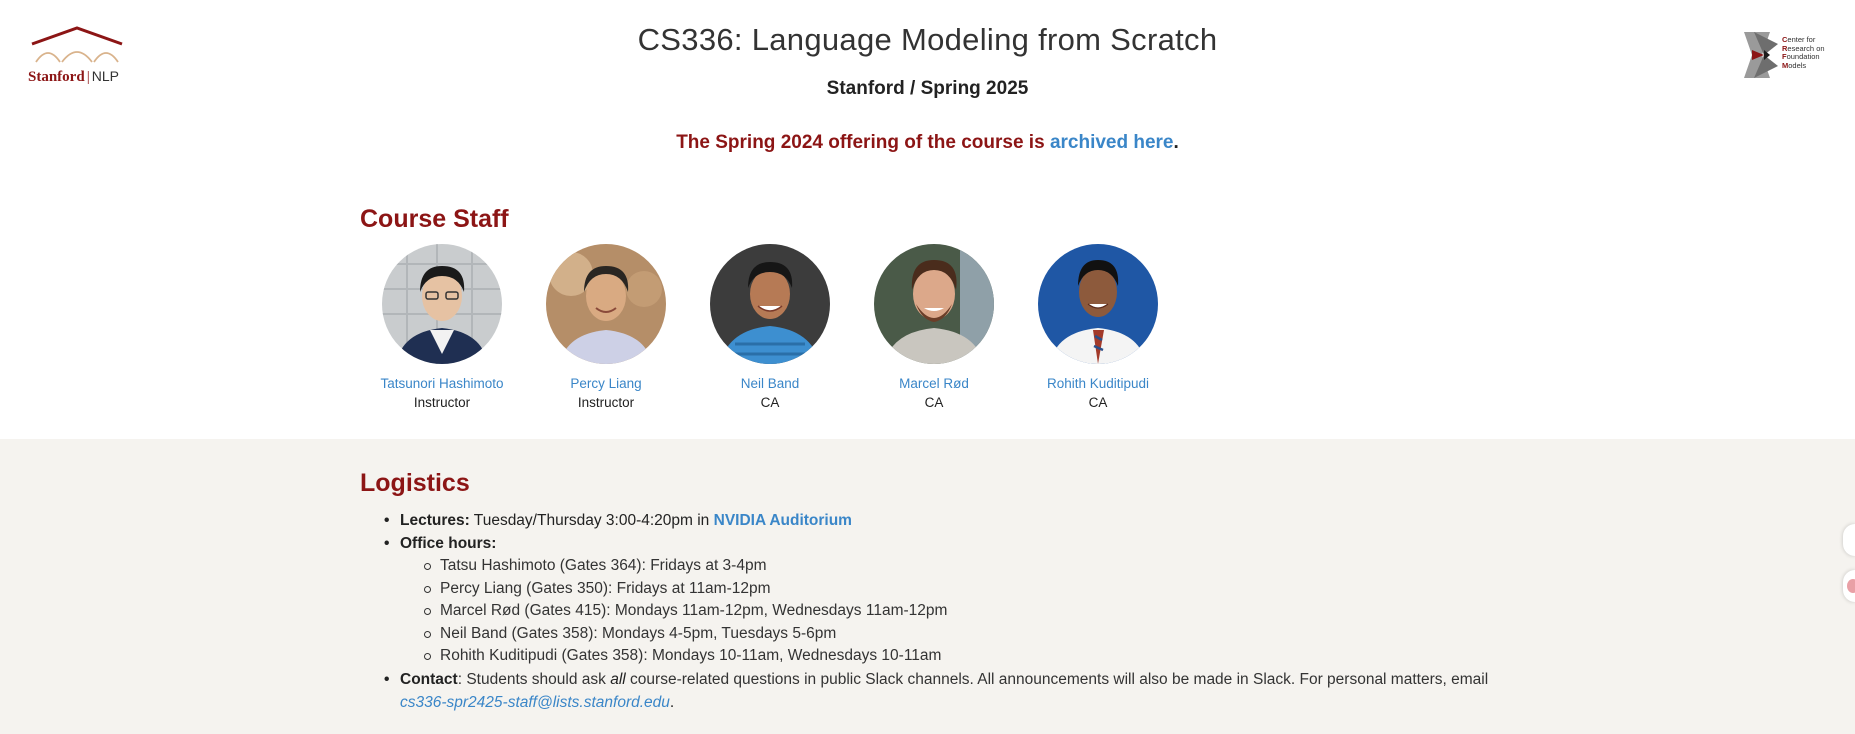  Describe the element at coordinates (429, 679) in the screenshot. I see `contact-label: Contact` at that location.